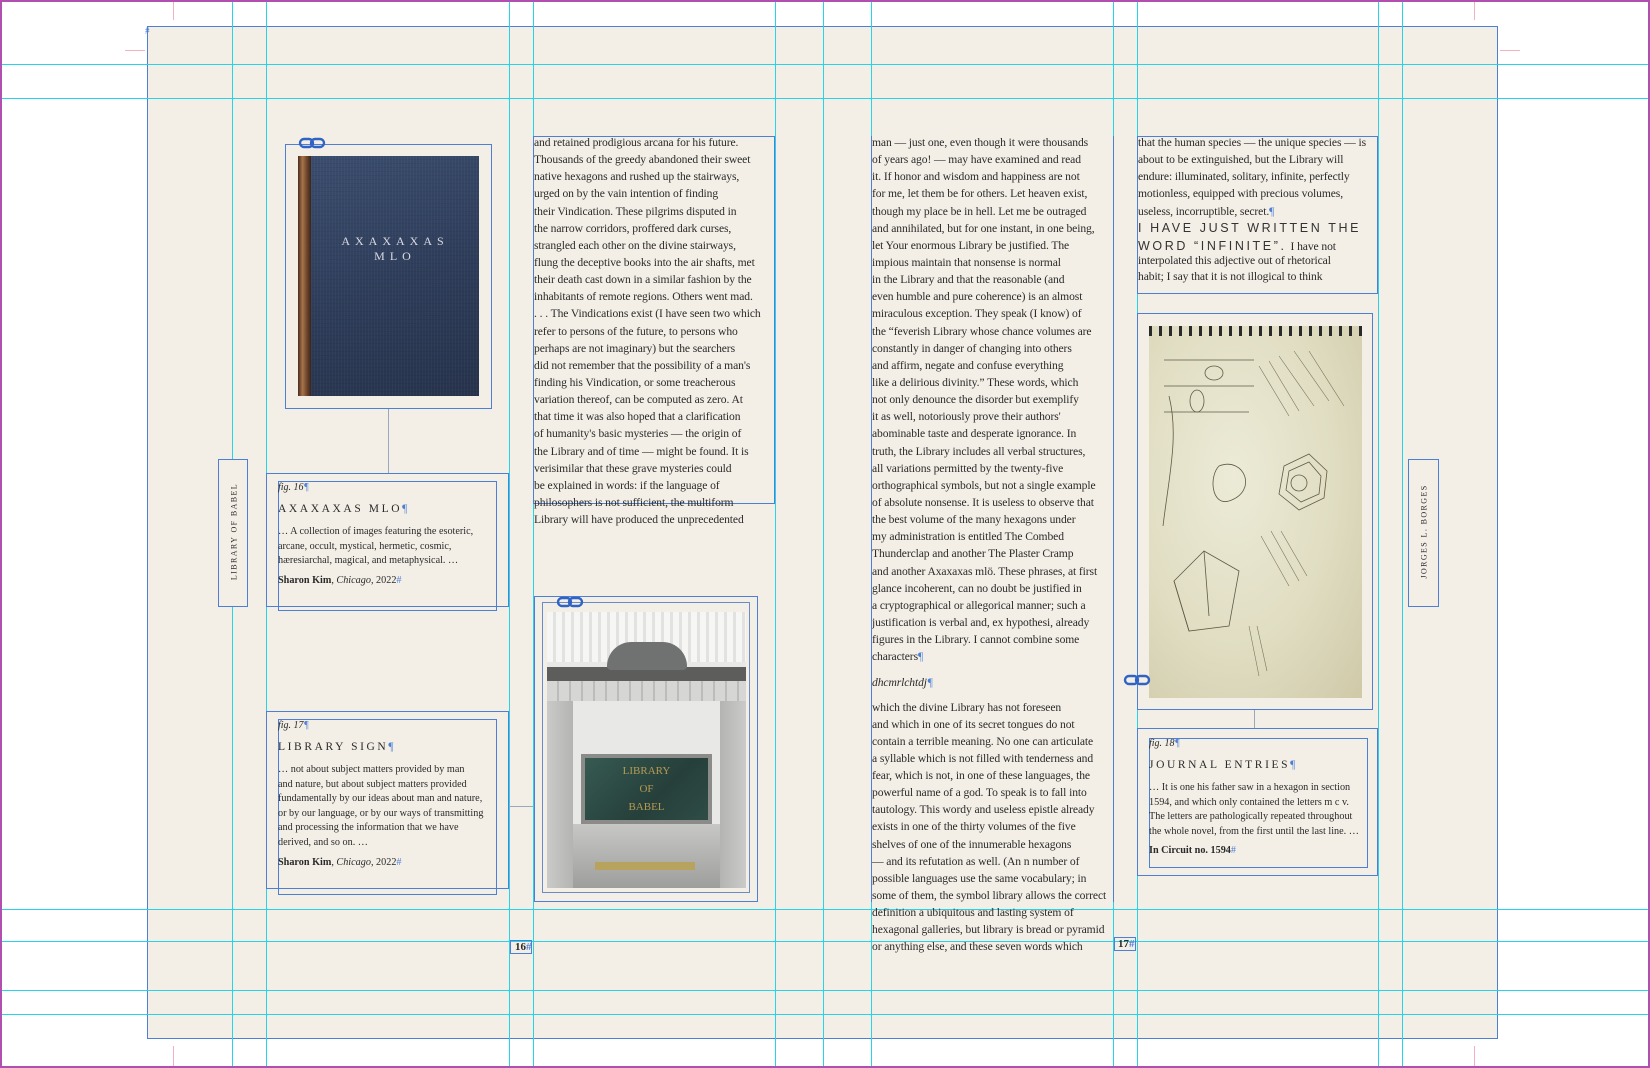 Image resolution: width=1650 pixels, height=1068 pixels. Describe the element at coordinates (733, 794) in the screenshot. I see `right-pilaster` at that location.